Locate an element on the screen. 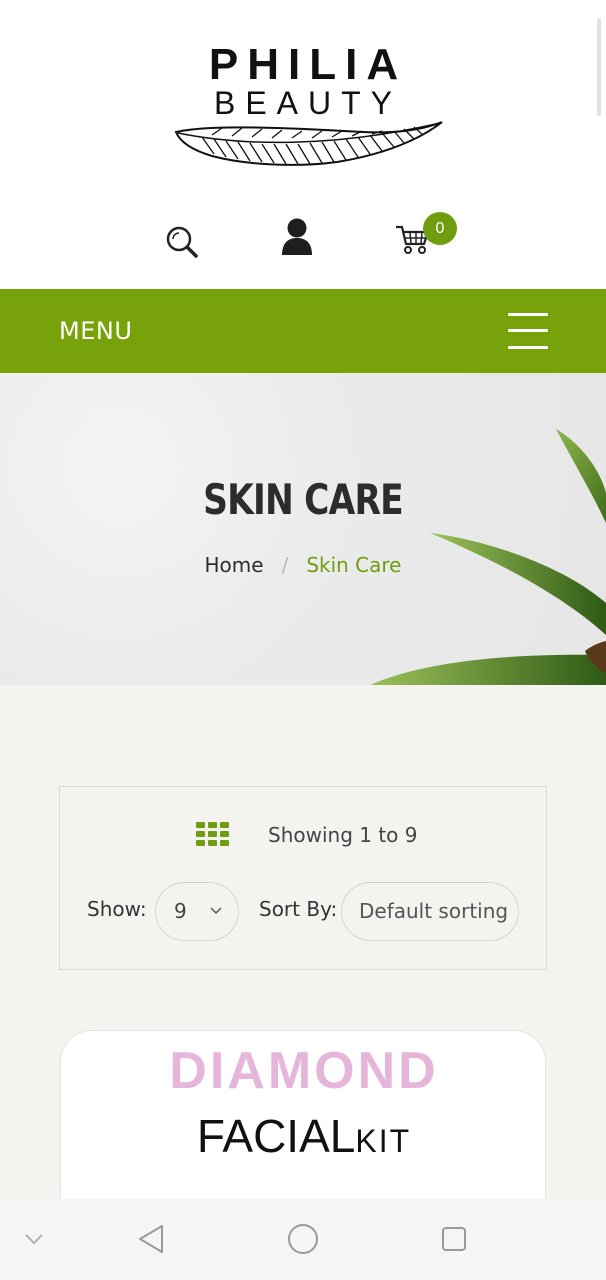  menu-bar: MENU is located at coordinates (303, 331).